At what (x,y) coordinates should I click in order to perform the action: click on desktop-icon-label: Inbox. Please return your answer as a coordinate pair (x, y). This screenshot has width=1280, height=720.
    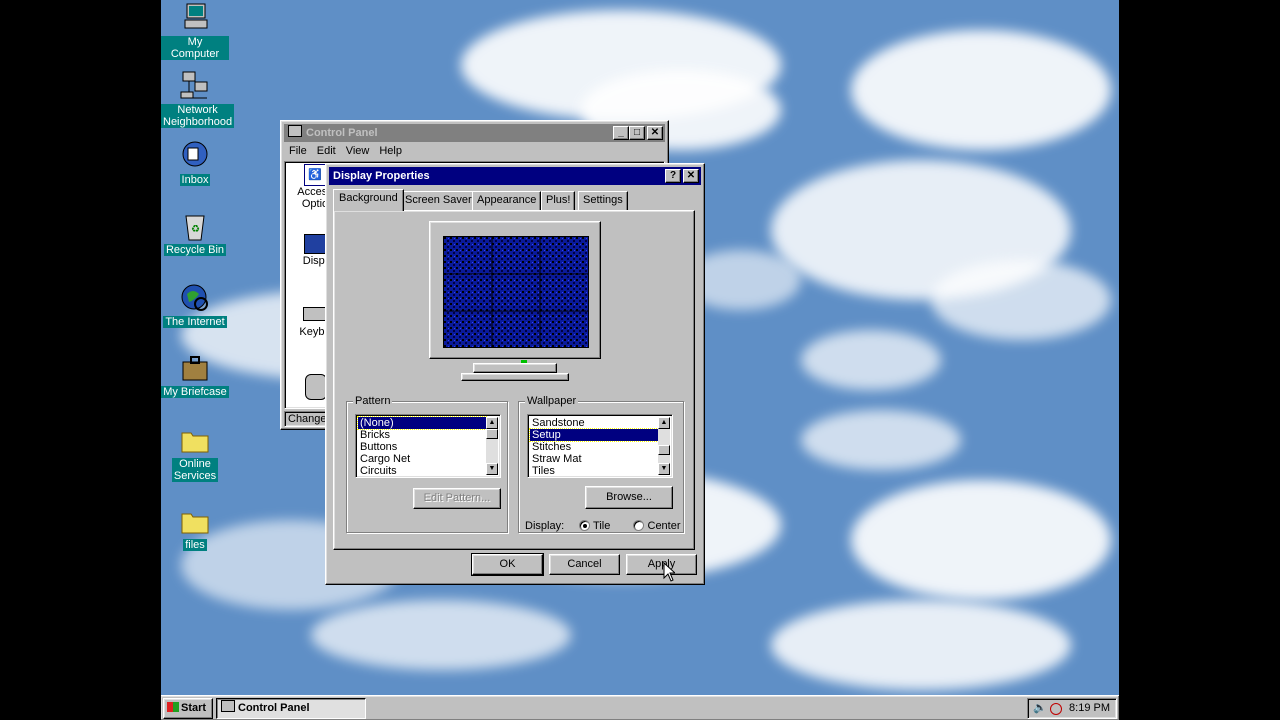
    Looking at the image, I should click on (195, 180).